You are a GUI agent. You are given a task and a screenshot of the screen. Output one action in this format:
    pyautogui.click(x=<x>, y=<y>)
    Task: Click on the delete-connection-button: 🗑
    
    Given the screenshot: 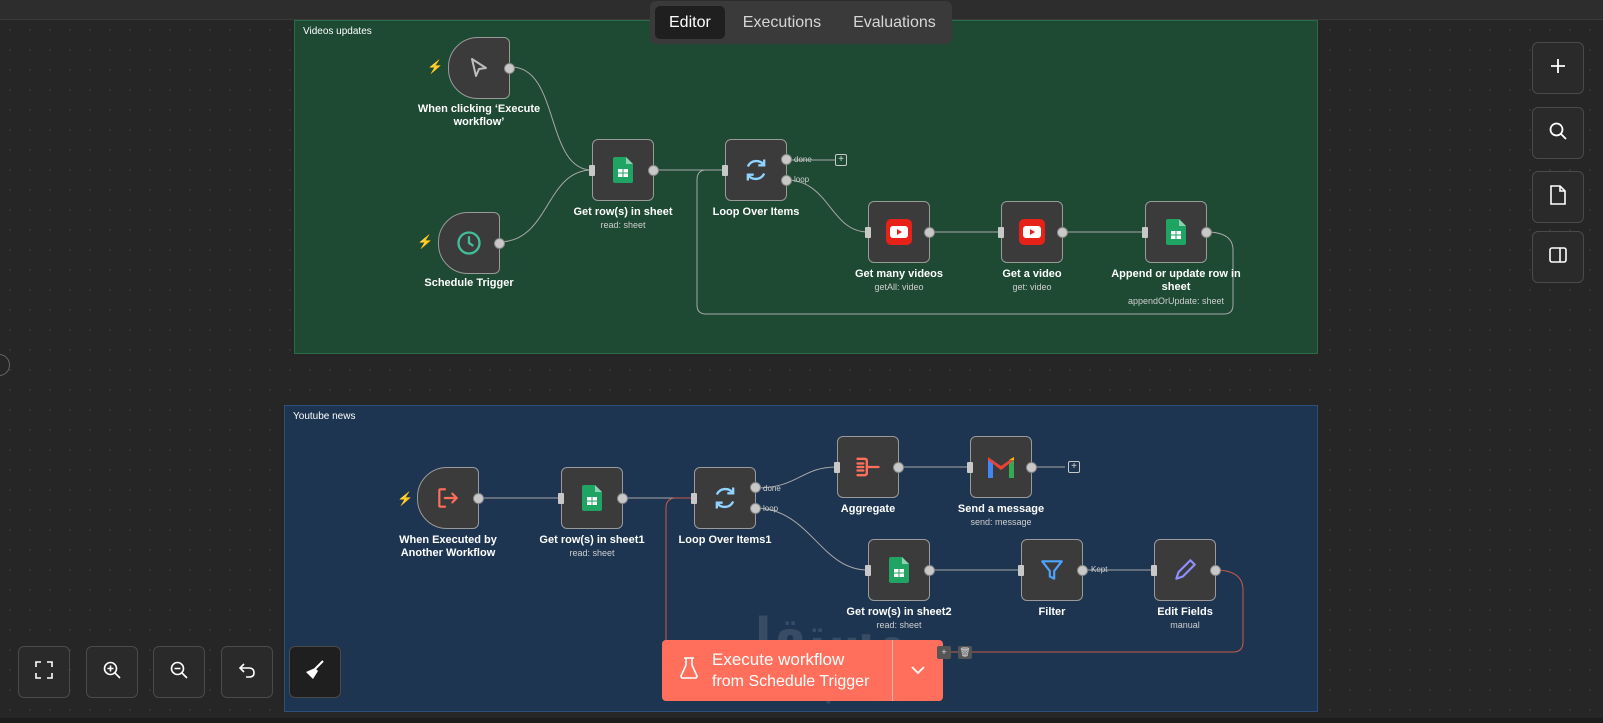 What is the action you would take?
    pyautogui.click(x=965, y=652)
    